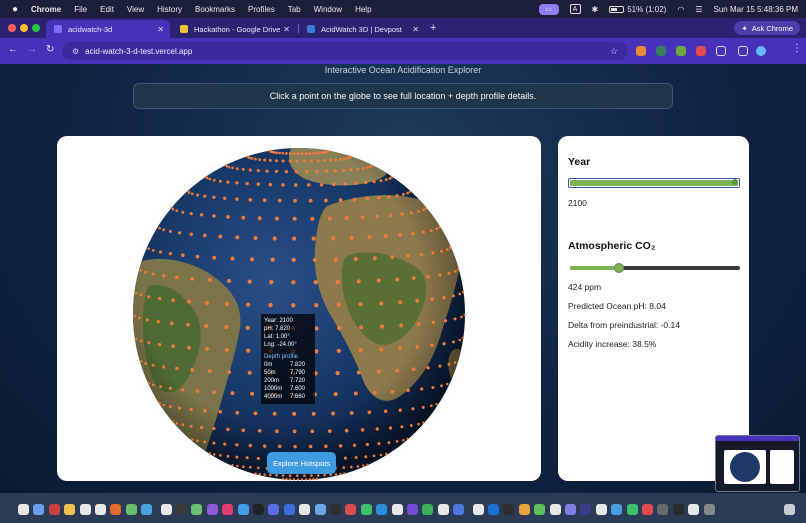 This screenshot has width=806, height=523. I want to click on menu-edit: Edit, so click(107, 9).